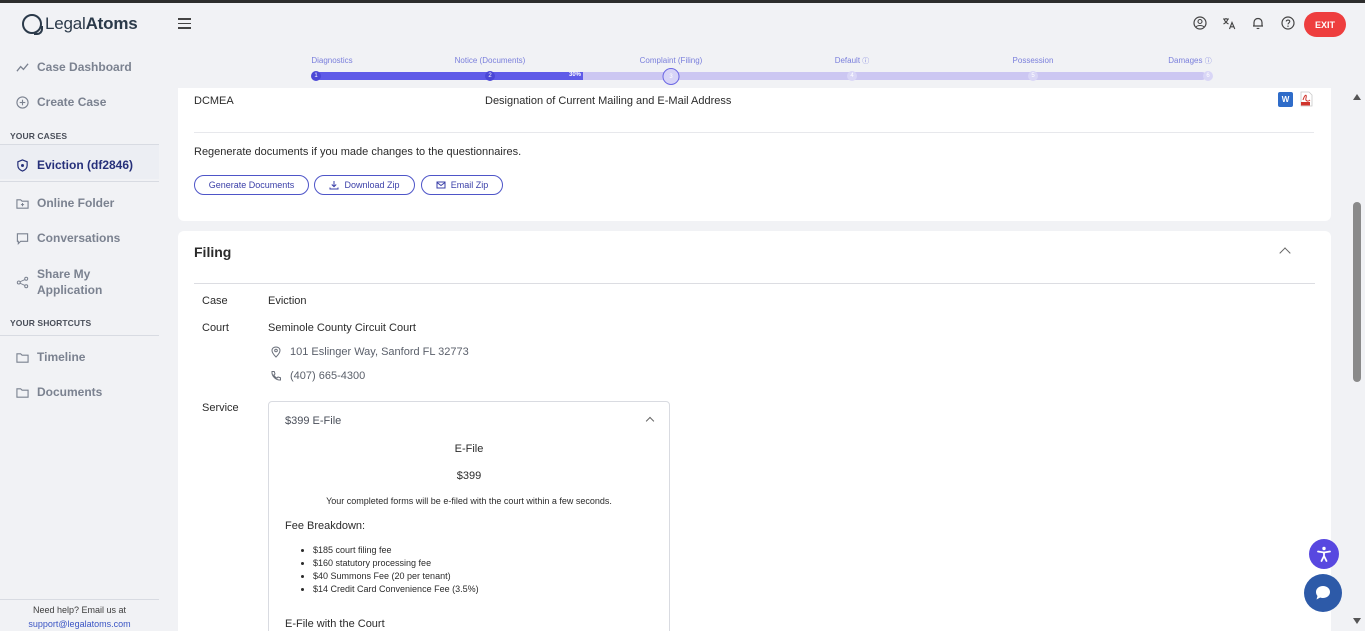  Describe the element at coordinates (1325, 24) in the screenshot. I see `exit-button: EXIT` at that location.